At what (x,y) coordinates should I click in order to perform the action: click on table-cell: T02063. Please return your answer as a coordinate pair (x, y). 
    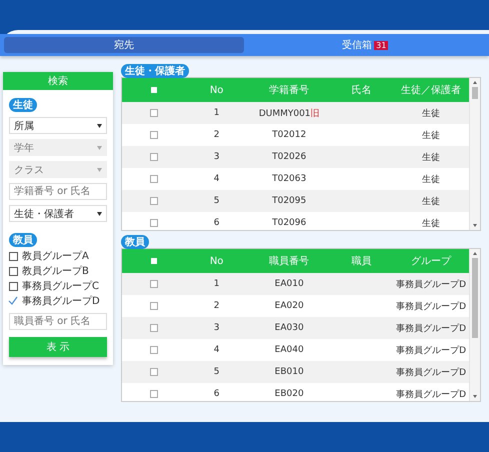
    Looking at the image, I should click on (289, 179).